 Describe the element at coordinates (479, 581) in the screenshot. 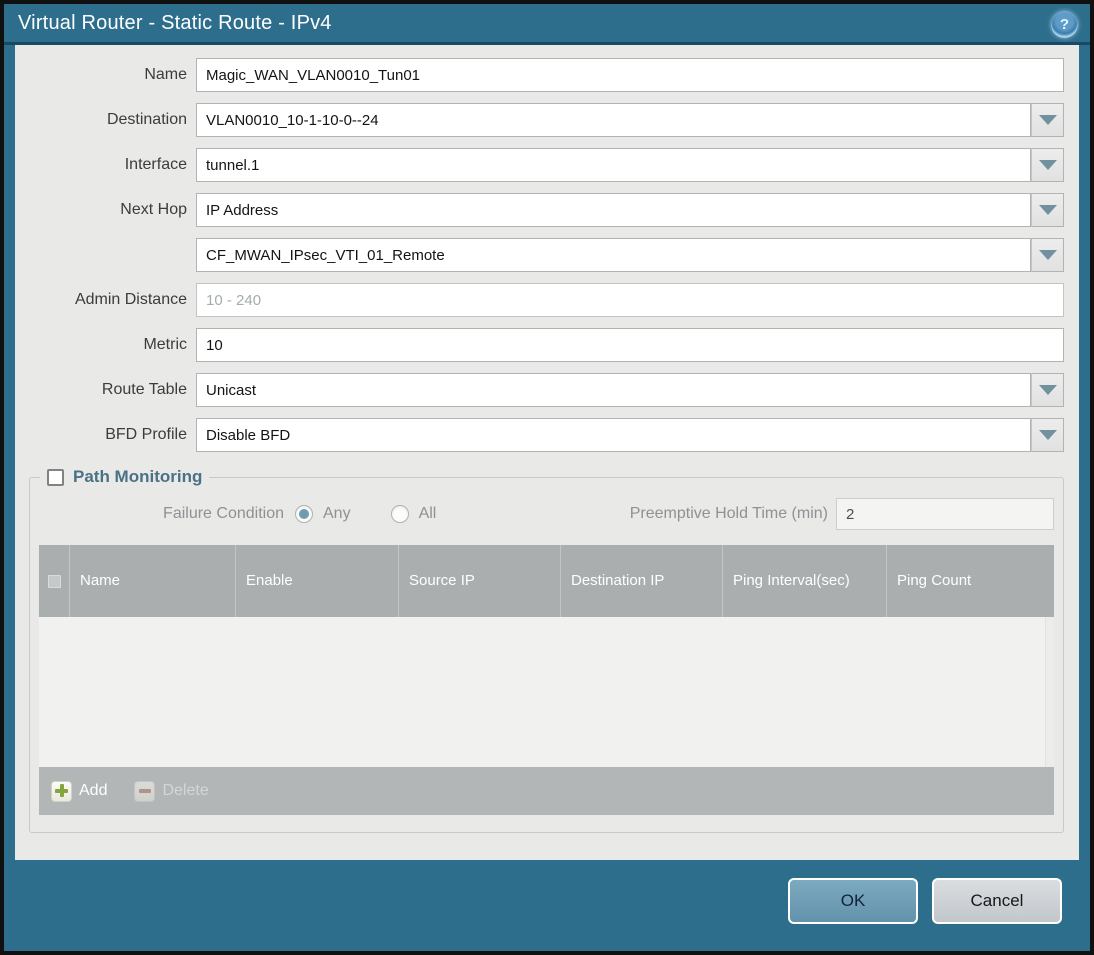

I see `column-header-source-ip: Source IP` at that location.